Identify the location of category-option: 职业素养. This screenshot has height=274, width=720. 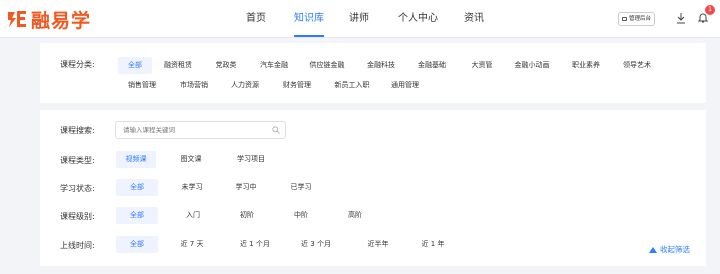
(586, 65).